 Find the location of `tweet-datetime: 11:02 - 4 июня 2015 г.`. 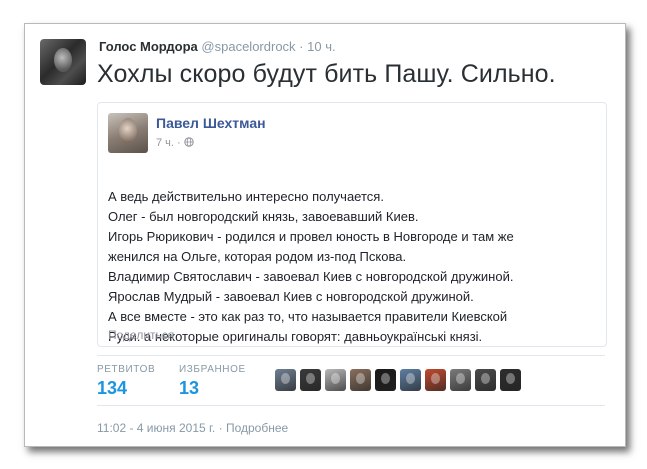

tweet-datetime: 11:02 - 4 июня 2015 г. is located at coordinates (156, 428).